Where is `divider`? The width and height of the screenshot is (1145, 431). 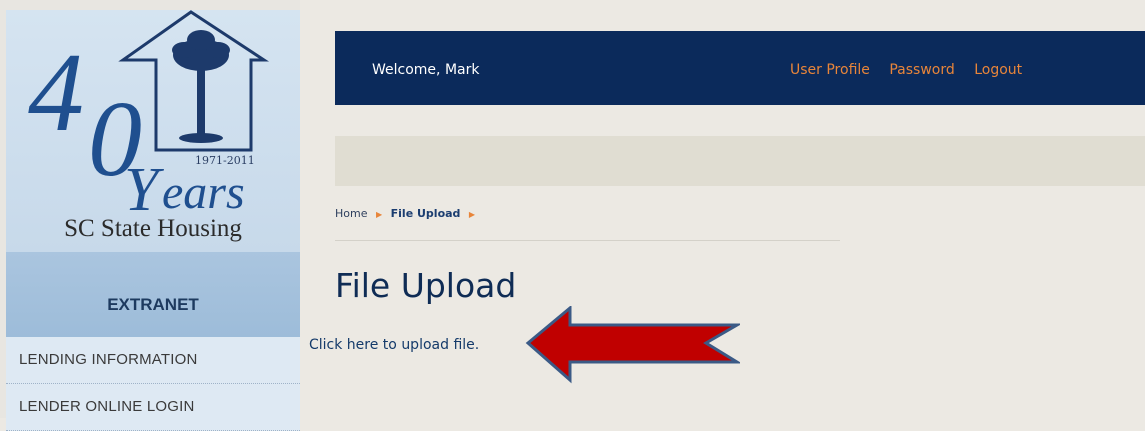 divider is located at coordinates (587, 240).